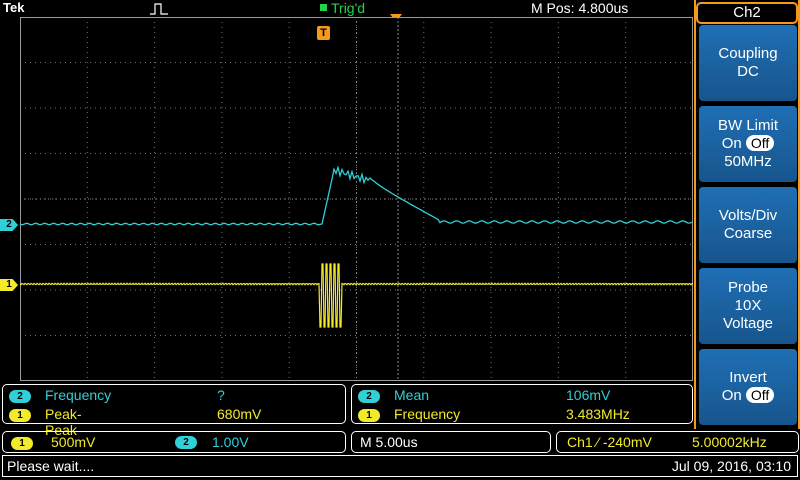 The image size is (800, 480). I want to click on measurement-panel-left: 2 Frequency ? 1 Peak-Peak 680mV, so click(174, 411).